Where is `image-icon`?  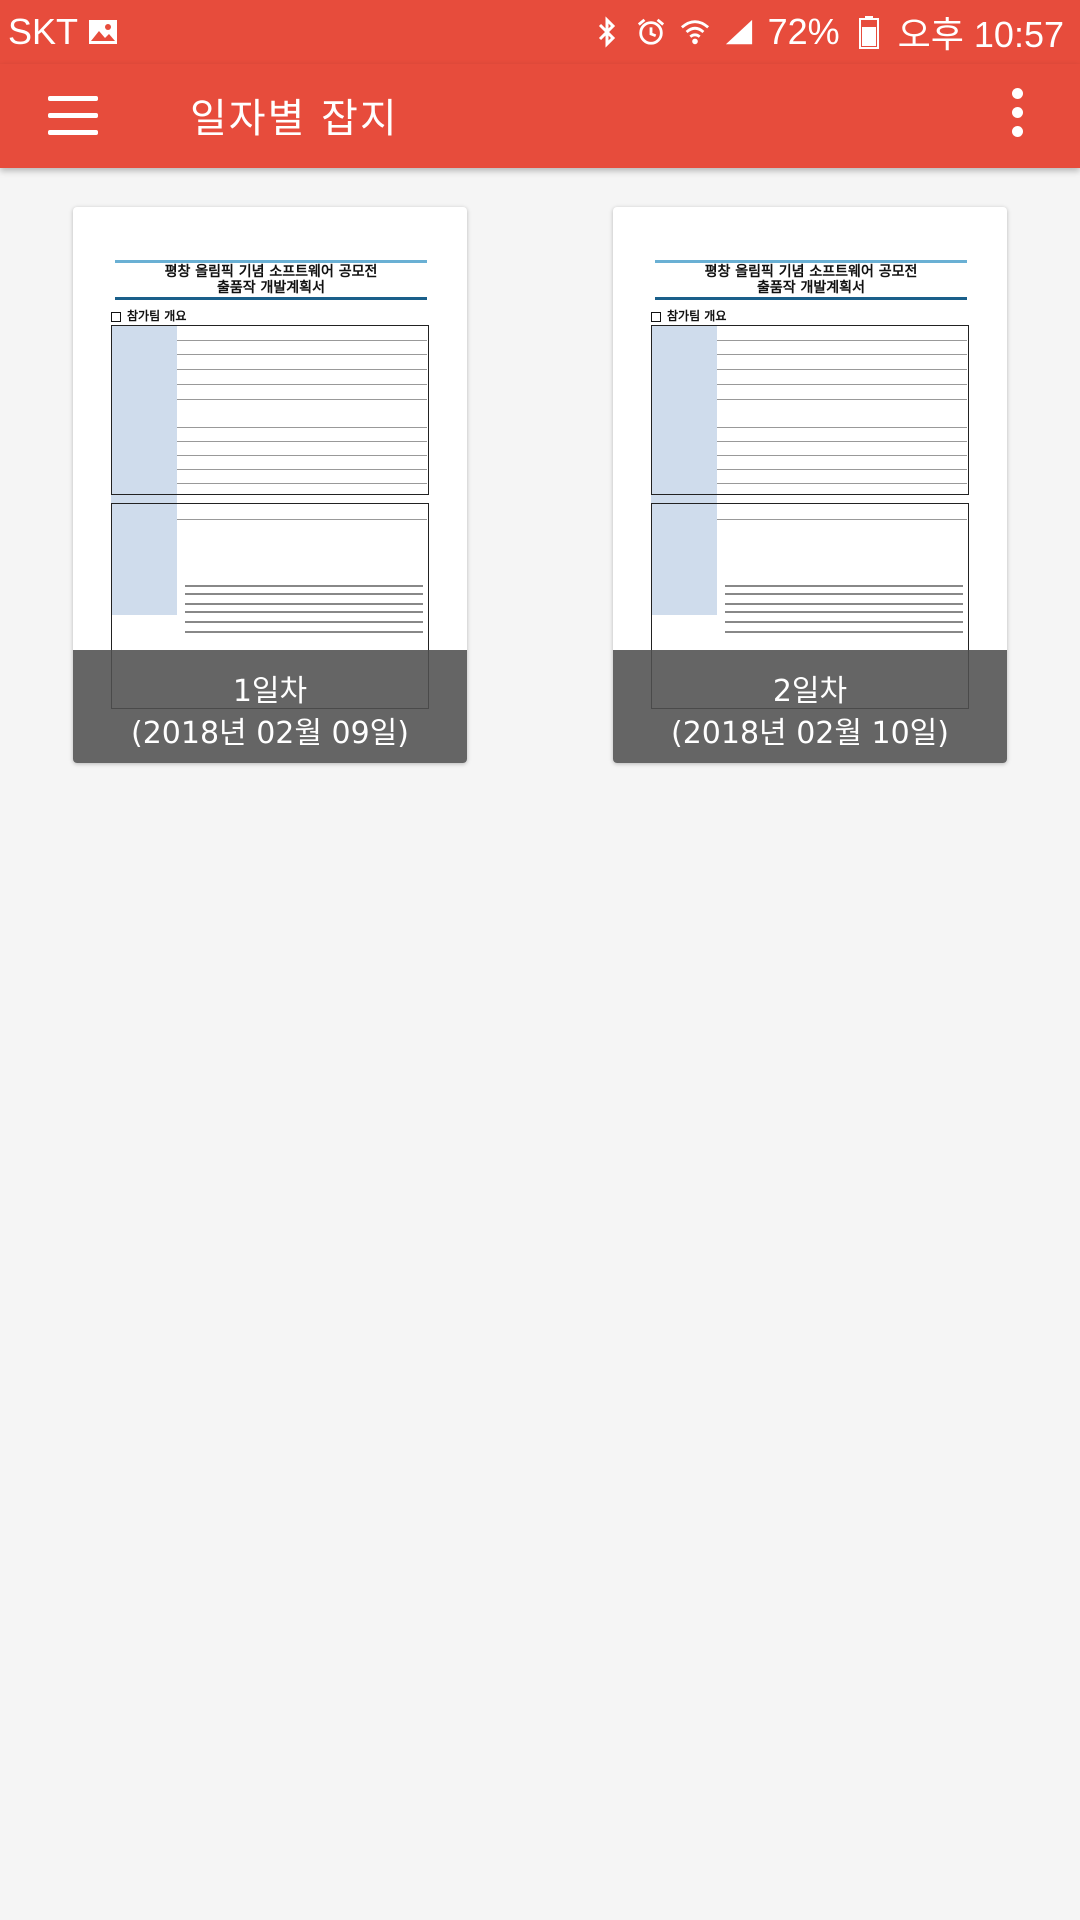 image-icon is located at coordinates (103, 32).